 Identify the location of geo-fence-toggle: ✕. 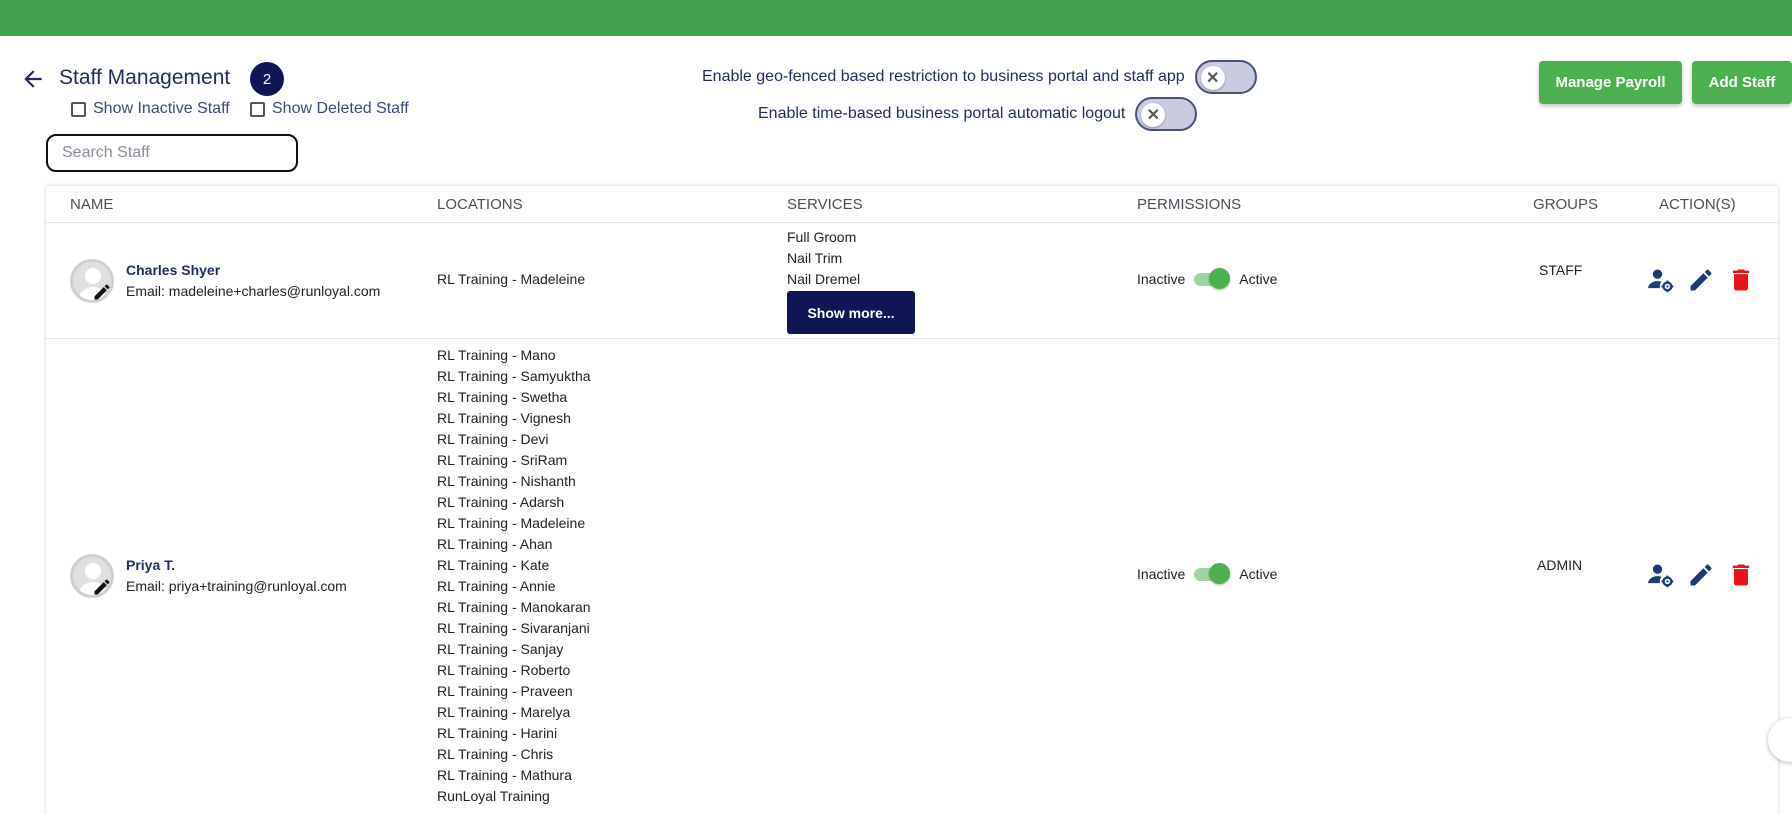
(1225, 77).